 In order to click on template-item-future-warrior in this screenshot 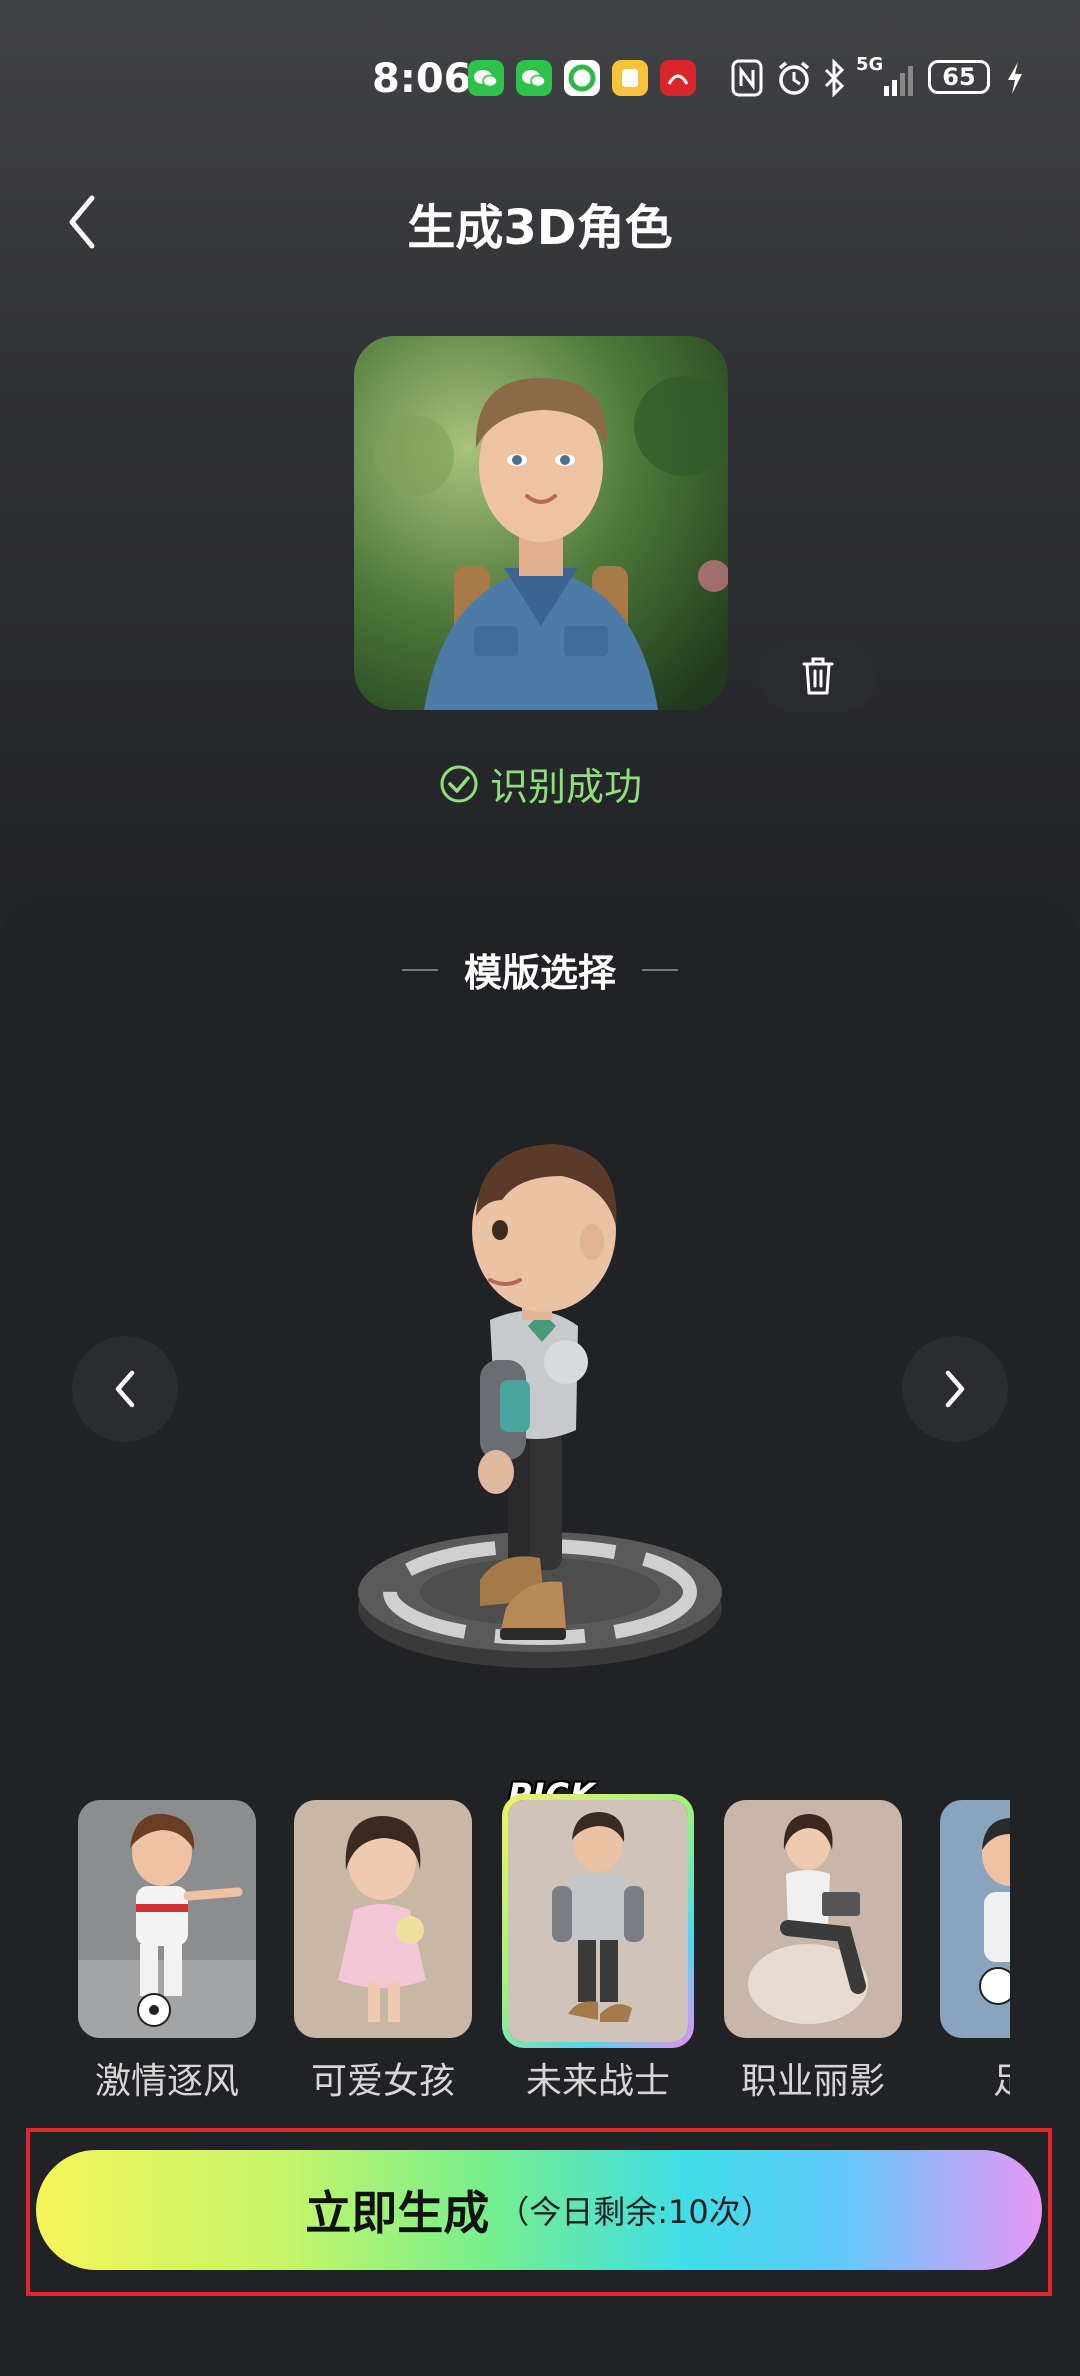, I will do `click(598, 1921)`.